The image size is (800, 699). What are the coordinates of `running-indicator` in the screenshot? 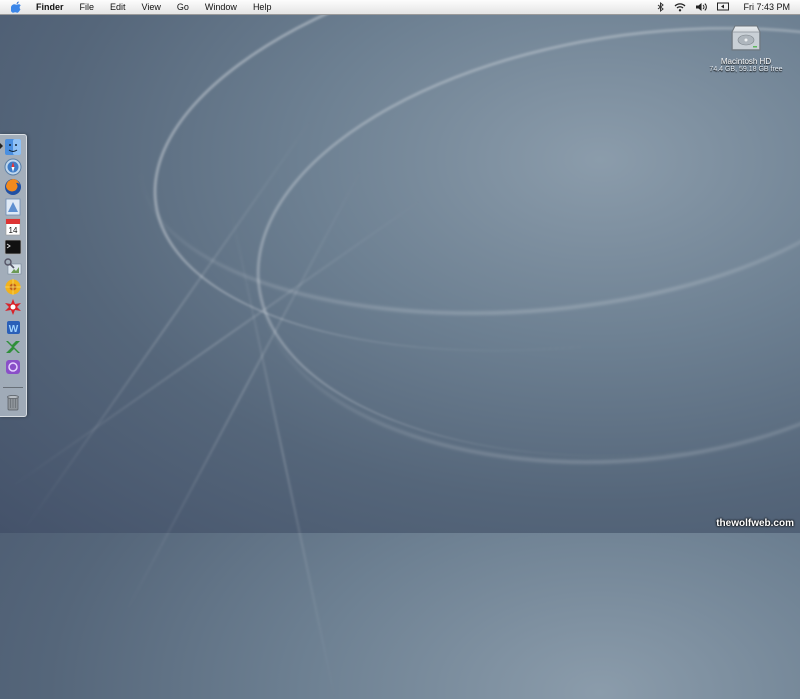 It's located at (1, 146).